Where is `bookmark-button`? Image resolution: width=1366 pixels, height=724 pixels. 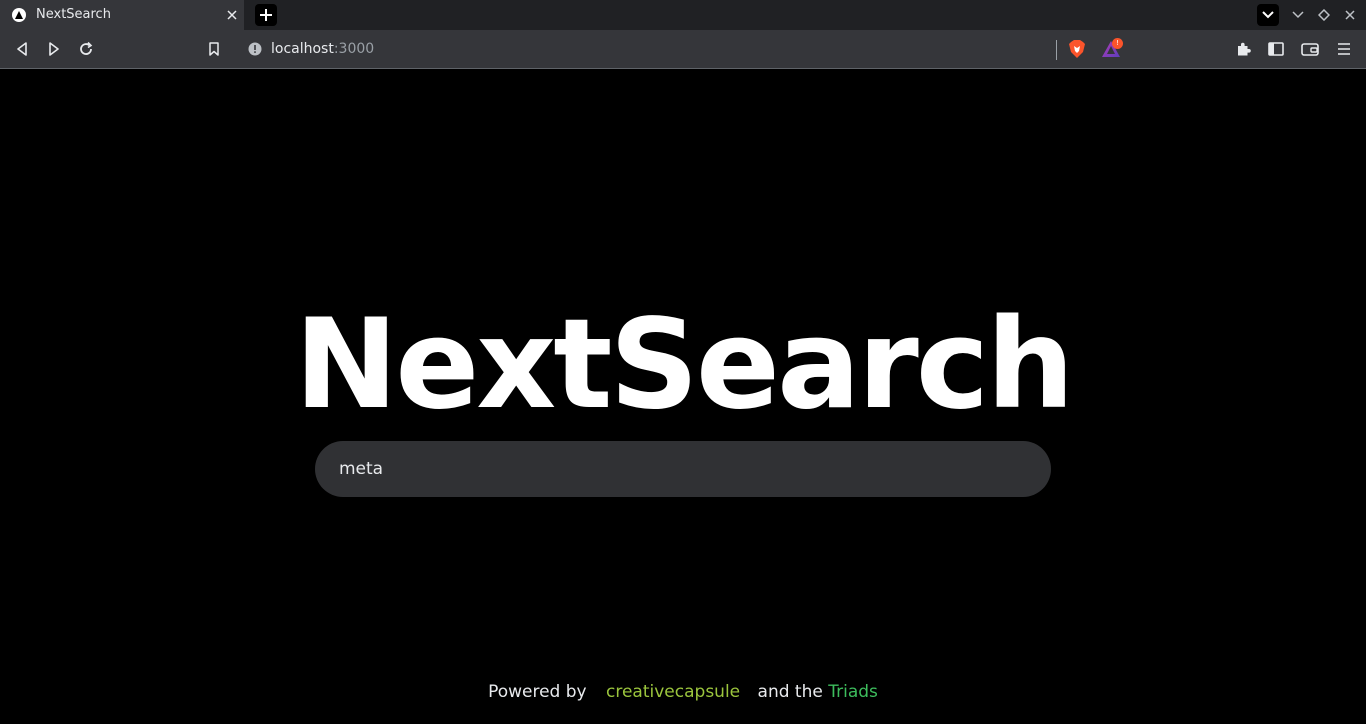 bookmark-button is located at coordinates (214, 49).